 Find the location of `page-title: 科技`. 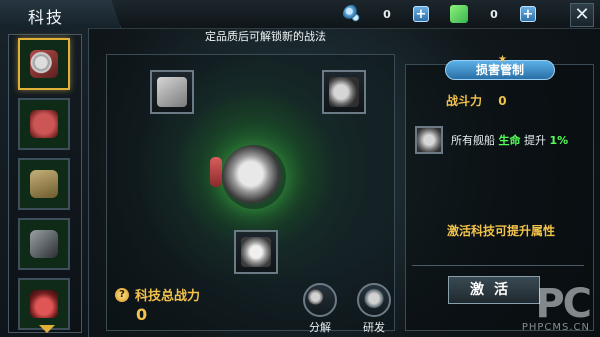

page-title: 科技 is located at coordinates (46, 17).